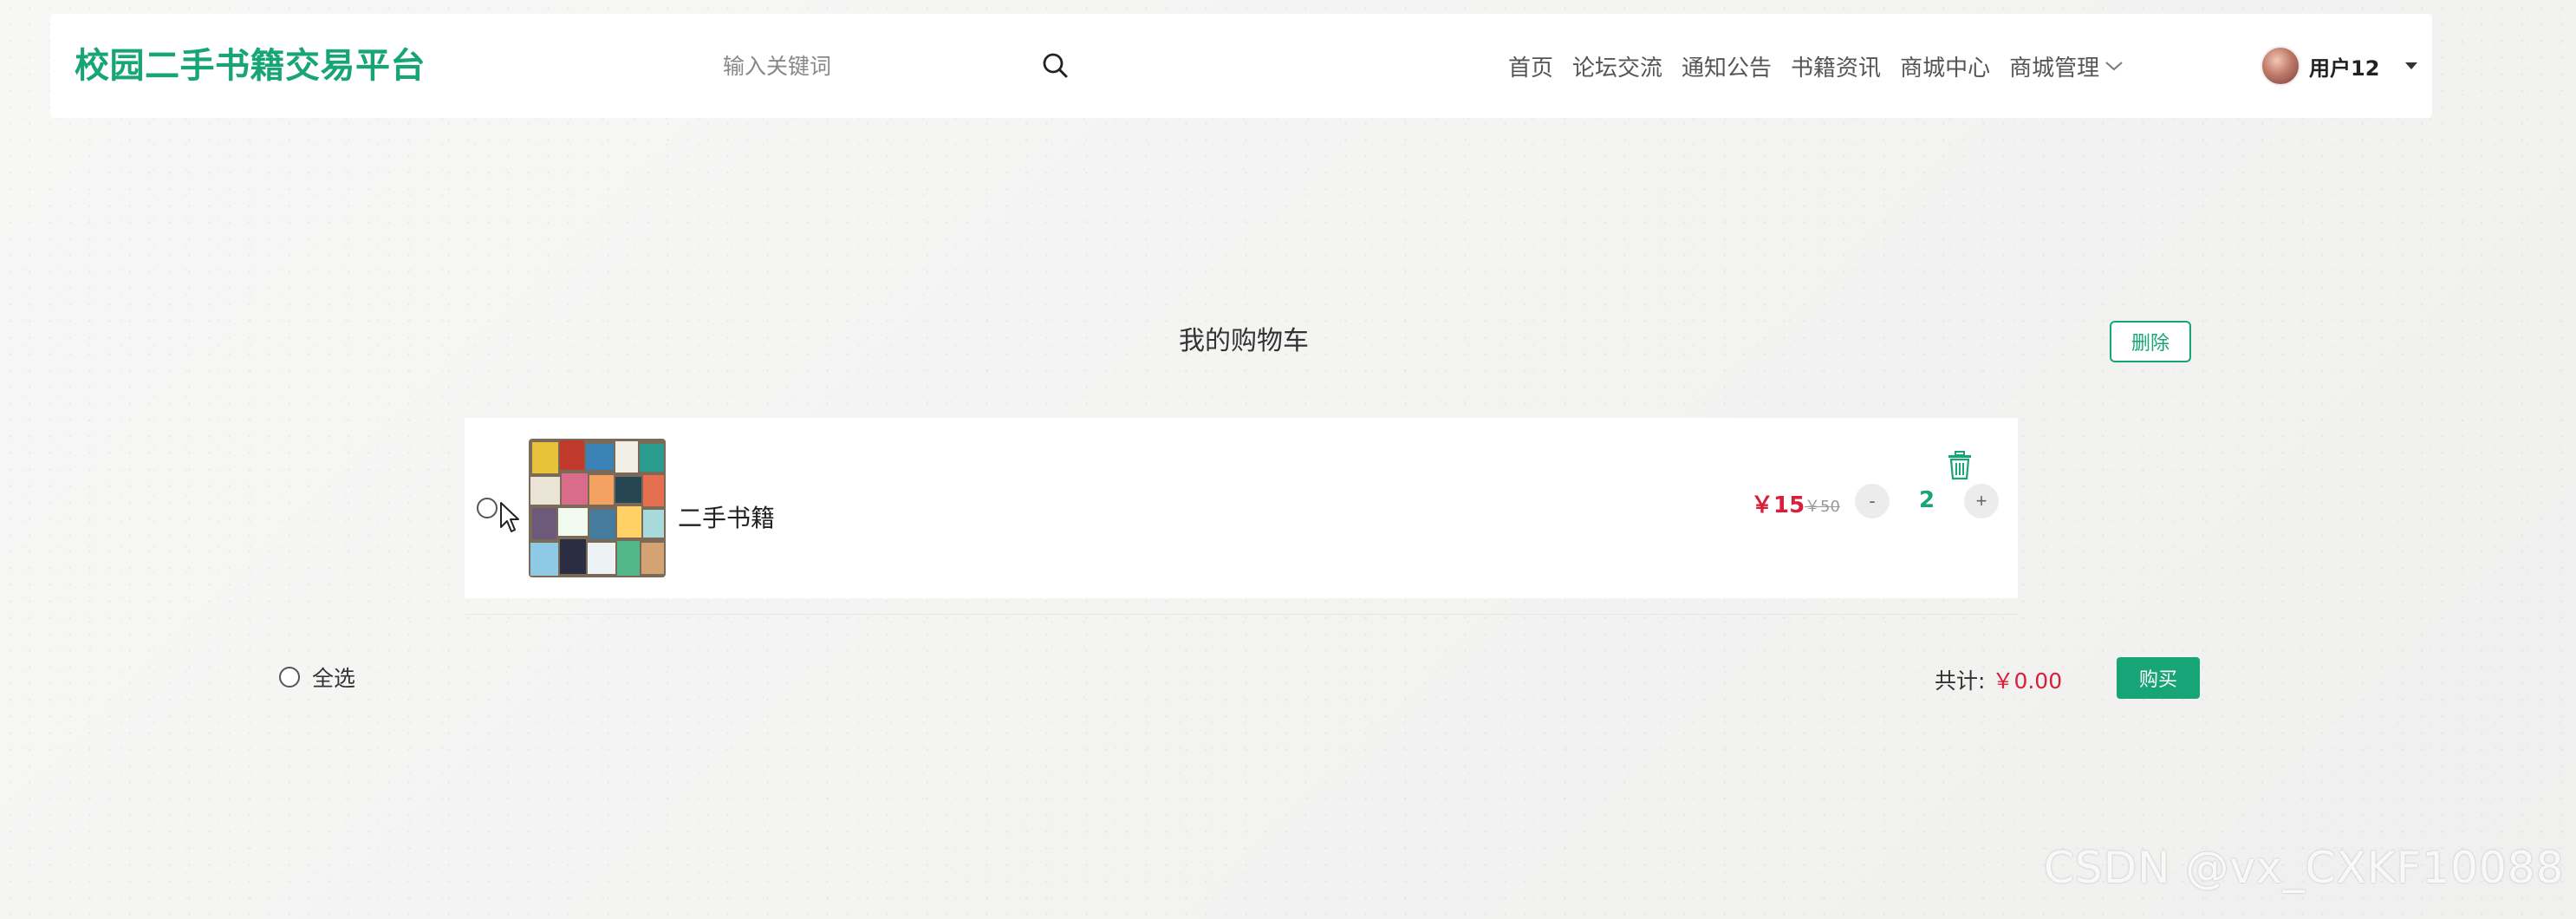 This screenshot has height=919, width=2576. What do you see at coordinates (726, 516) in the screenshot?
I see `item-name: 二手书籍` at bounding box center [726, 516].